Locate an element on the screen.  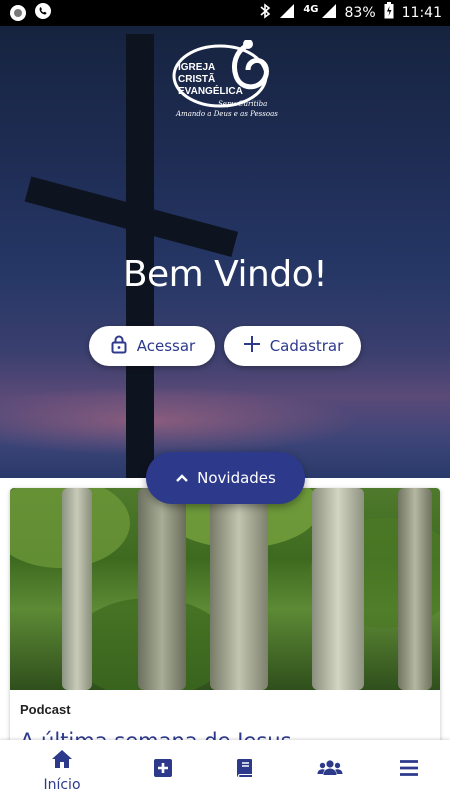
hamburger-menu-icon is located at coordinates (409, 770).